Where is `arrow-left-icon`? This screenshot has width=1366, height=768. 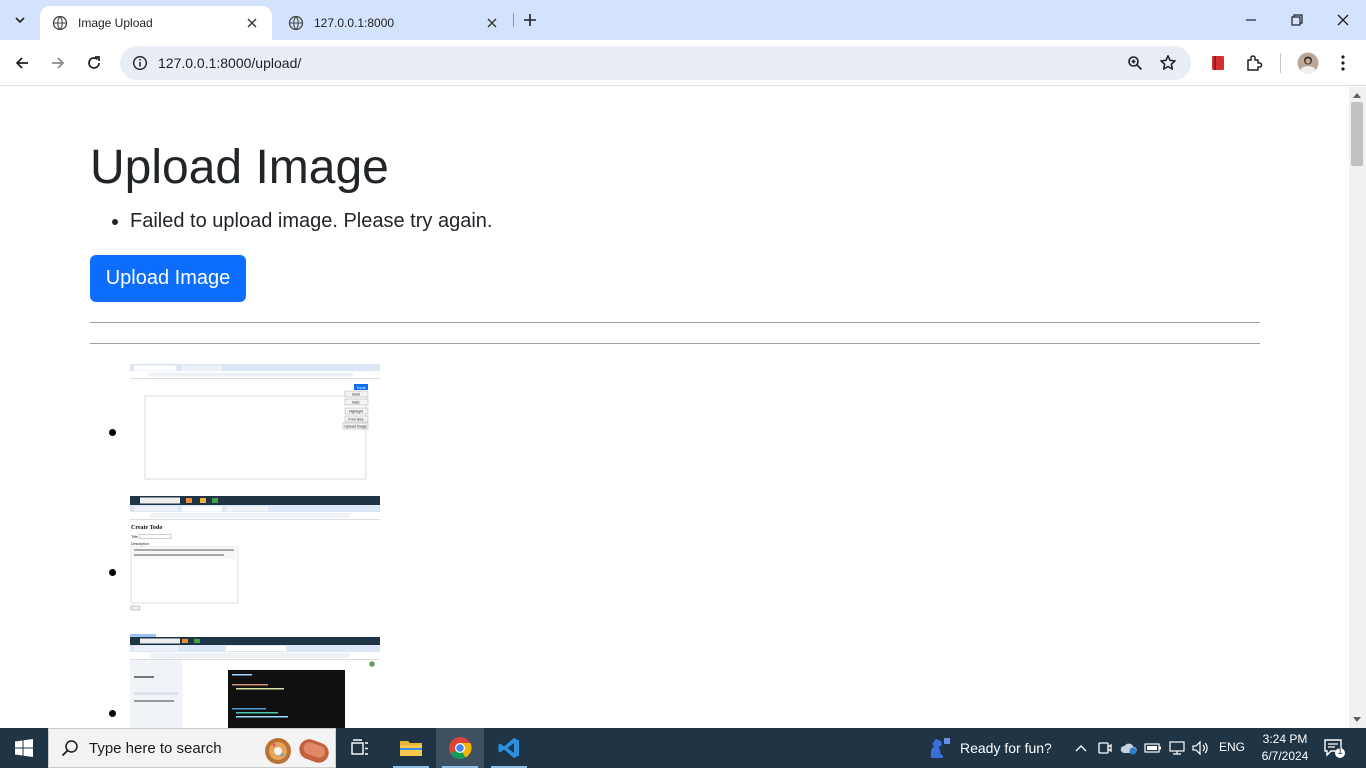 arrow-left-icon is located at coordinates (21, 63).